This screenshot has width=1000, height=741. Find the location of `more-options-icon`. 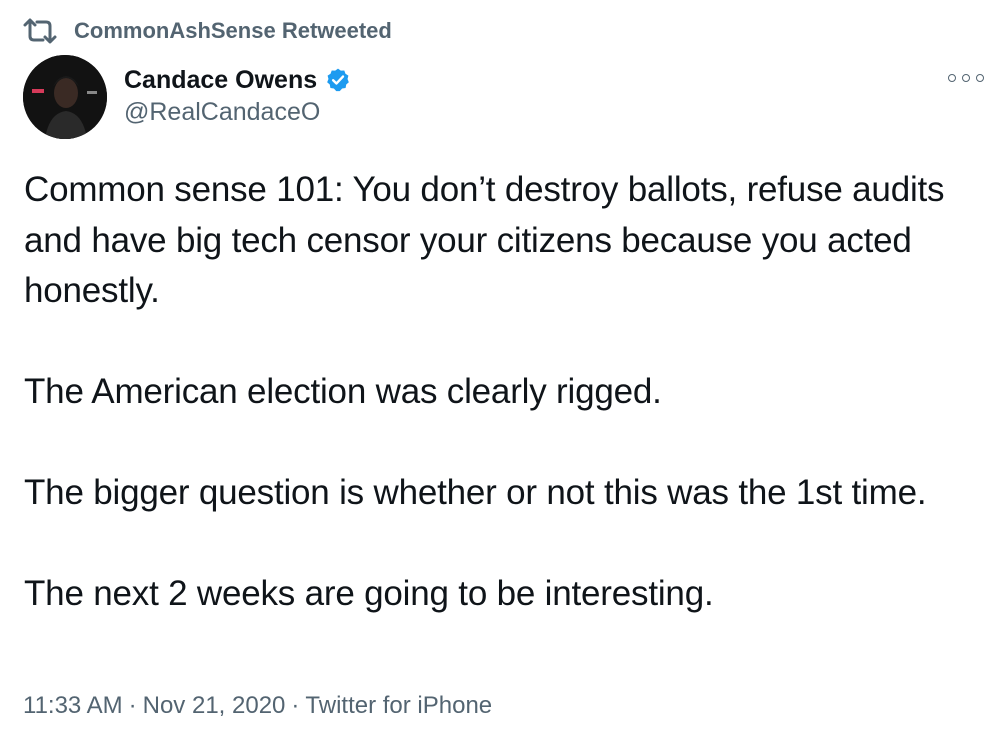

more-options-icon is located at coordinates (966, 78).